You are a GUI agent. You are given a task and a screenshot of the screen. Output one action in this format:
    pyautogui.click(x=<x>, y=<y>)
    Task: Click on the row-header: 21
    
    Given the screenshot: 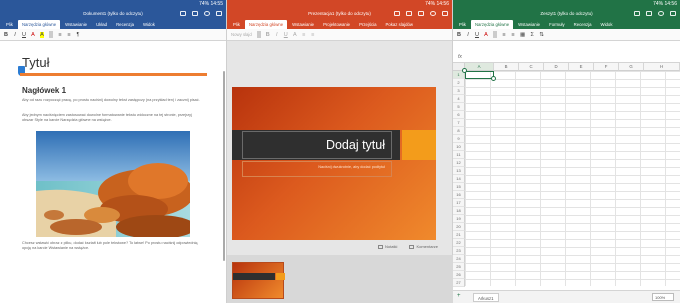 What is the action you would take?
    pyautogui.click(x=459, y=235)
    